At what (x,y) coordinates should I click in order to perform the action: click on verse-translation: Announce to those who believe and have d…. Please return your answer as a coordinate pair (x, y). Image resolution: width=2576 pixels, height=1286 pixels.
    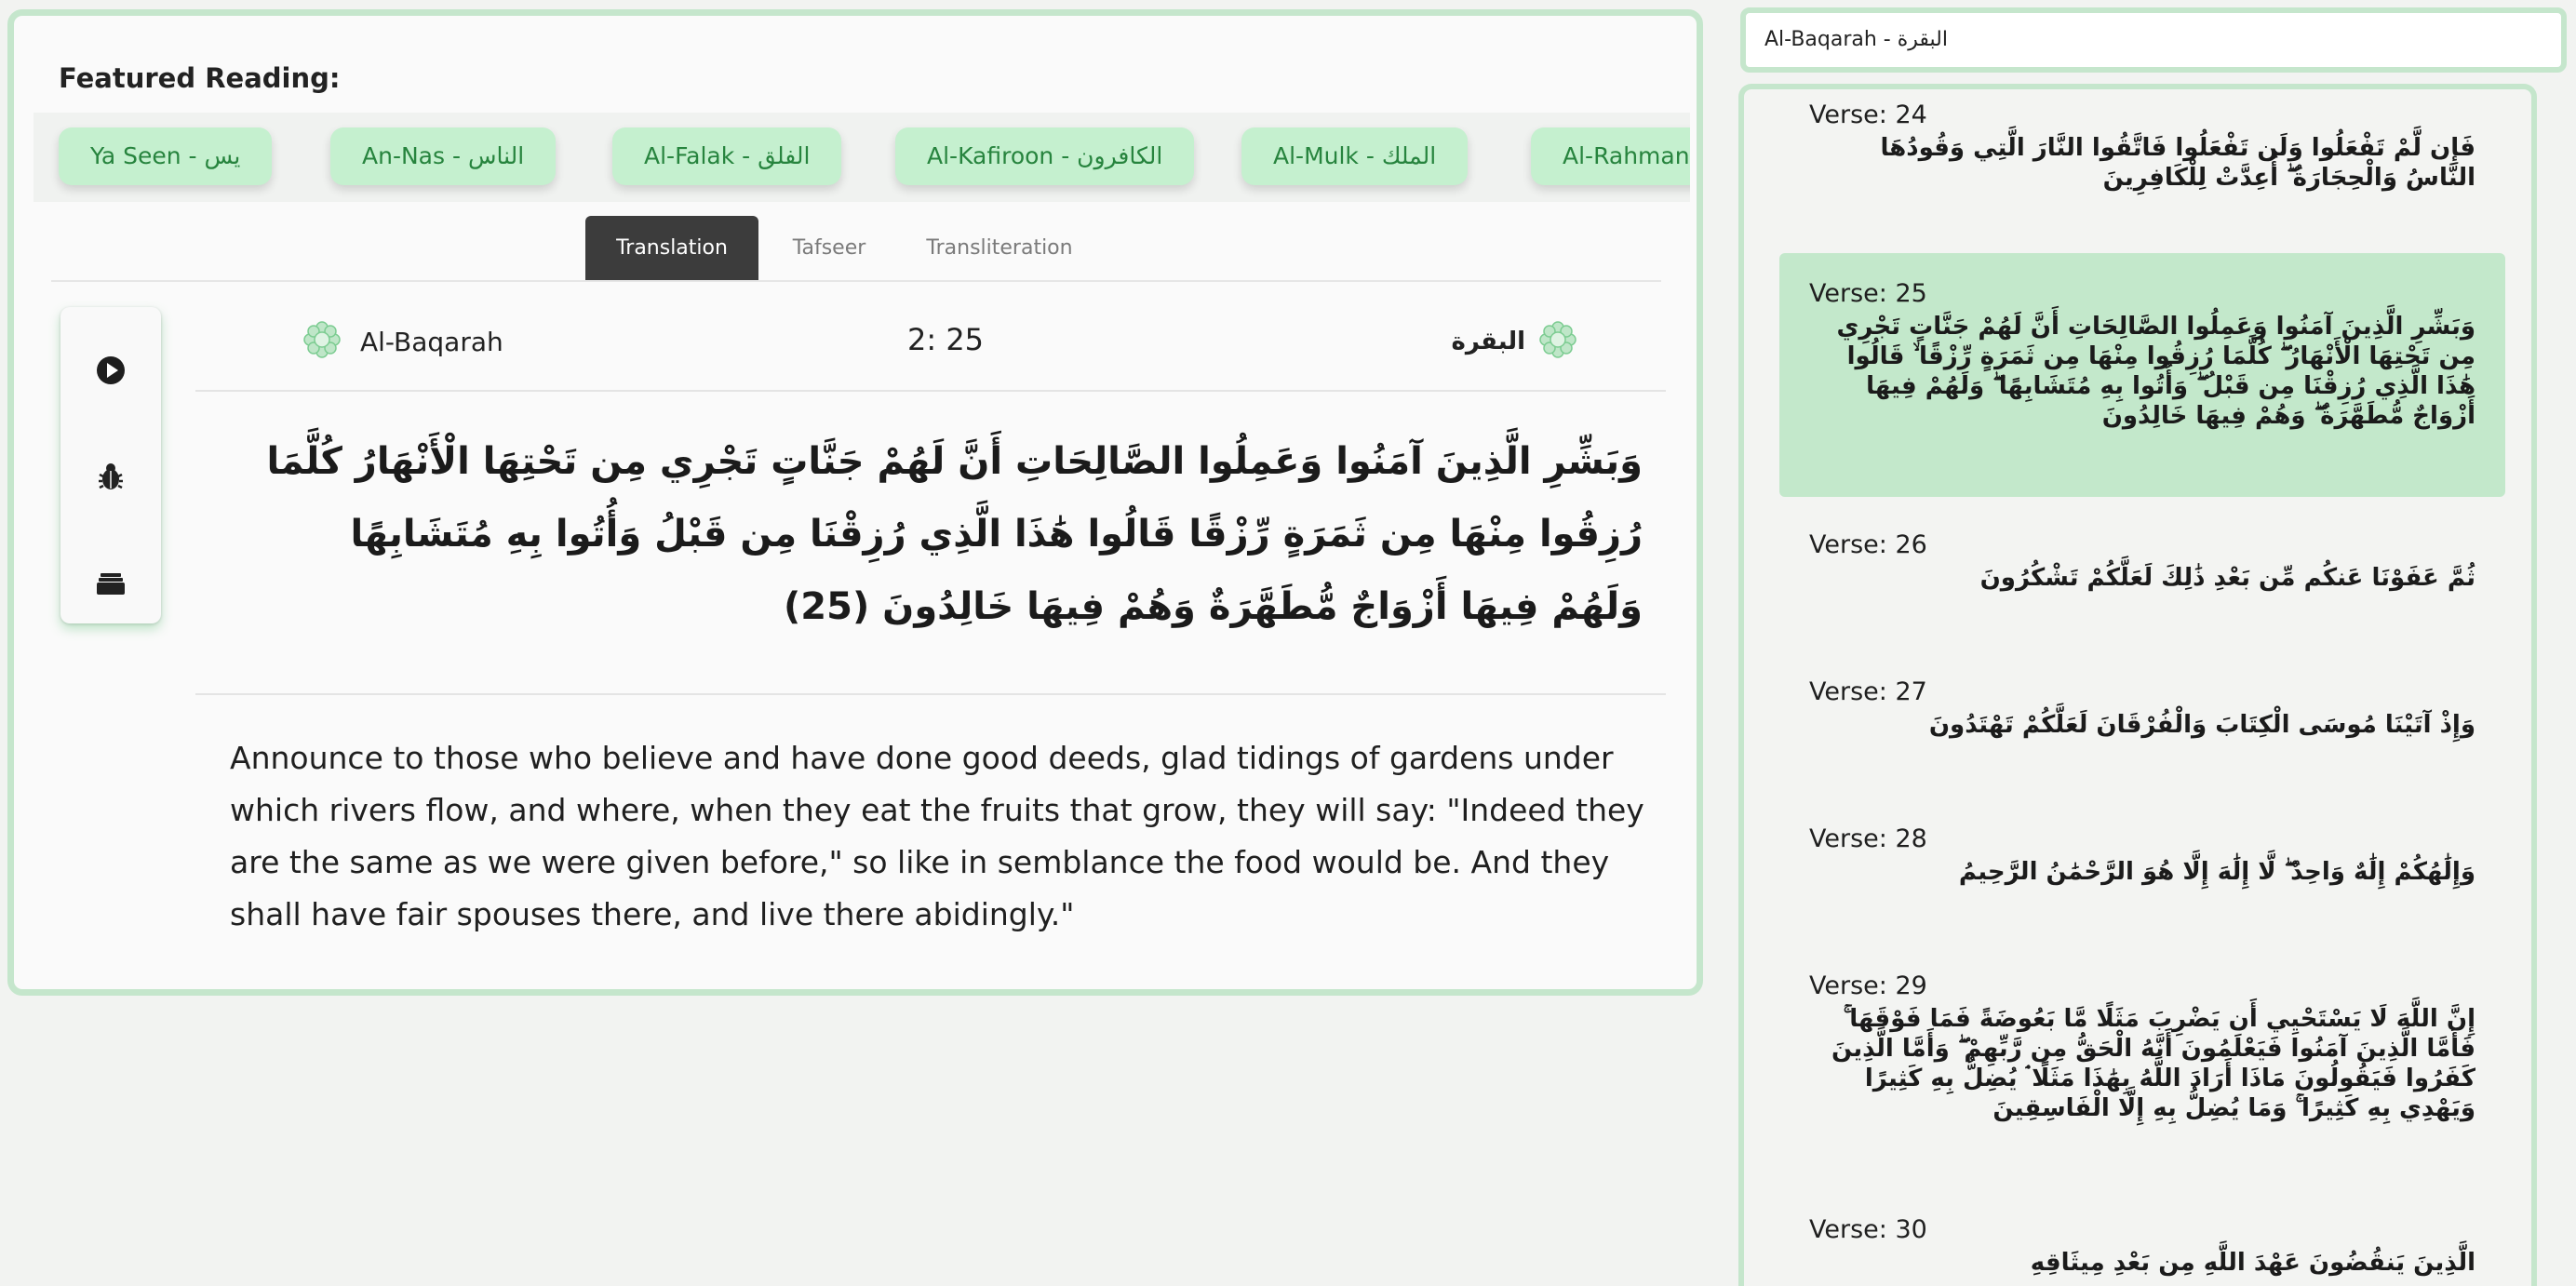
    Looking at the image, I should click on (937, 836).